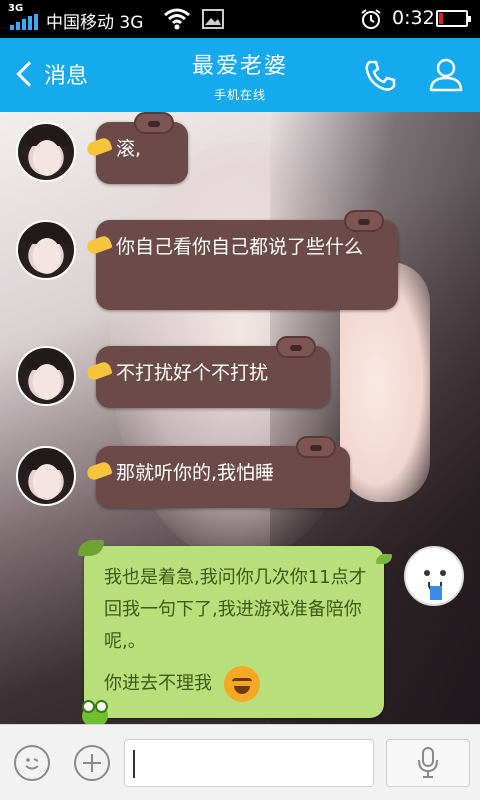 This screenshot has height=800, width=480. I want to click on contact-name: 最爱老婆, so click(239, 66).